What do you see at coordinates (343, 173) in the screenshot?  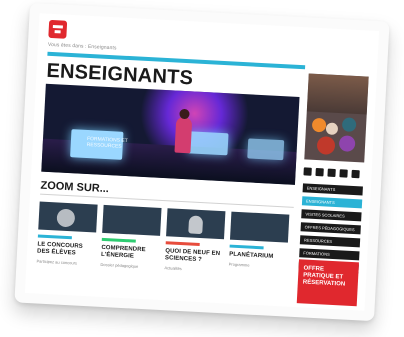 I see `instagram-icon` at bounding box center [343, 173].